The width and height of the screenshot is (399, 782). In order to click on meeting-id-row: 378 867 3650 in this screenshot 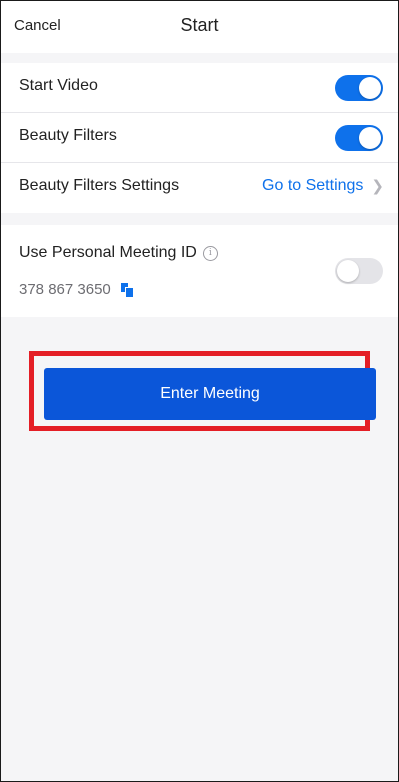, I will do `click(76, 289)`.